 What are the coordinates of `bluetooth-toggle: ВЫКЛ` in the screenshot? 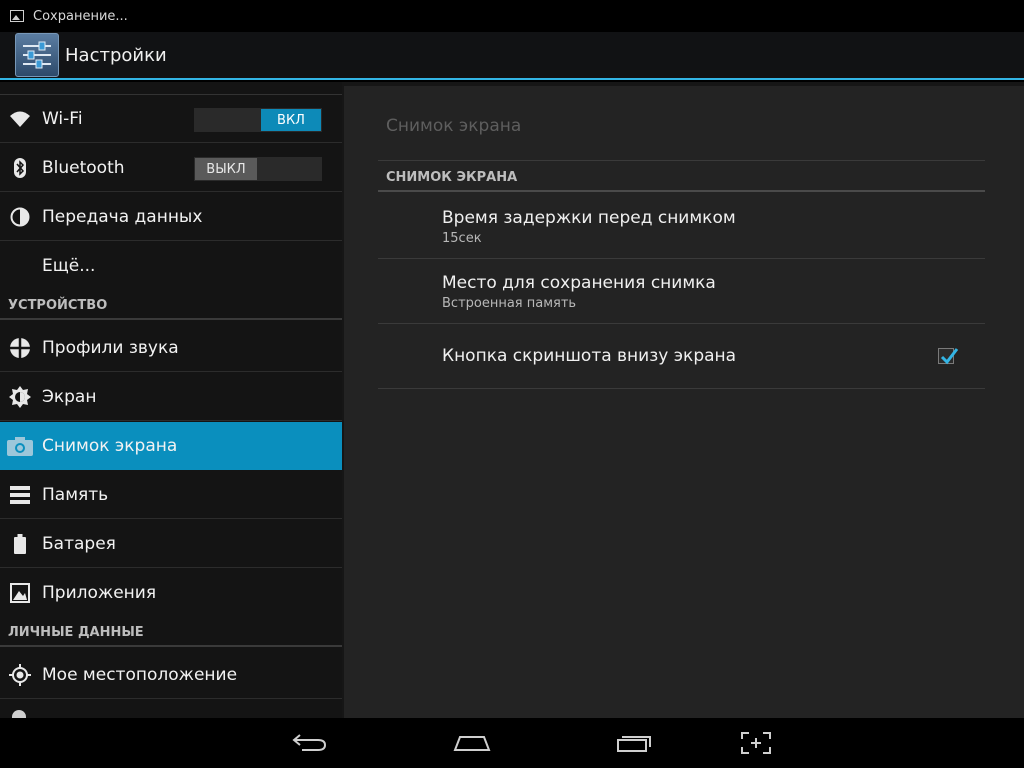 It's located at (258, 169).